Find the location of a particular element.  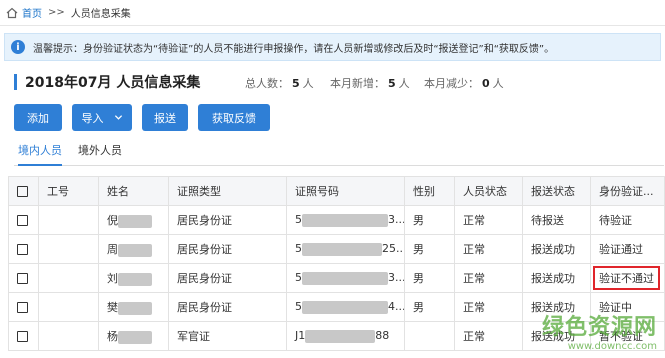

id-type-cell: 军官证 is located at coordinates (227, 336).